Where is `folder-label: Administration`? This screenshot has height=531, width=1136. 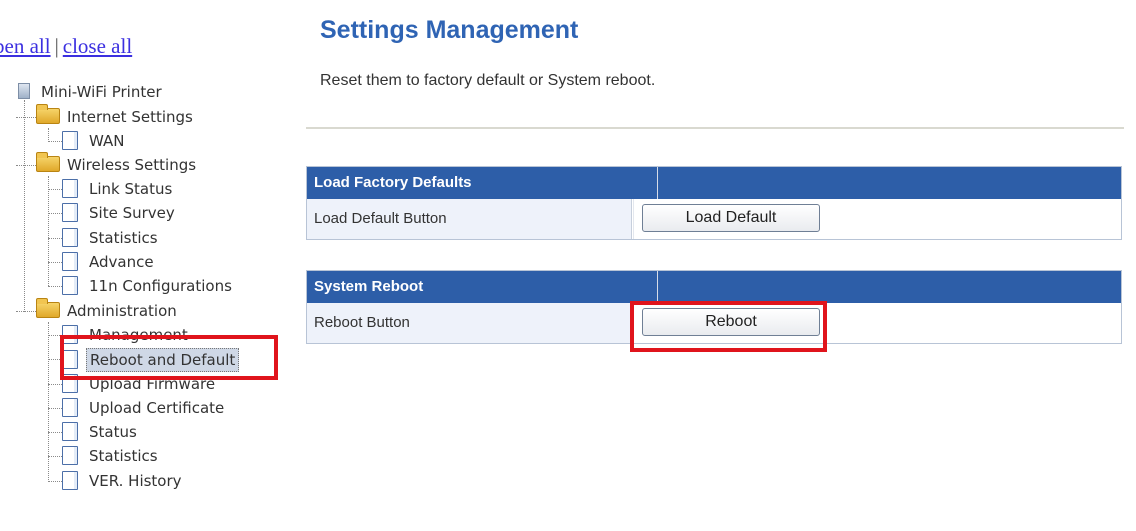
folder-label: Administration is located at coordinates (122, 311).